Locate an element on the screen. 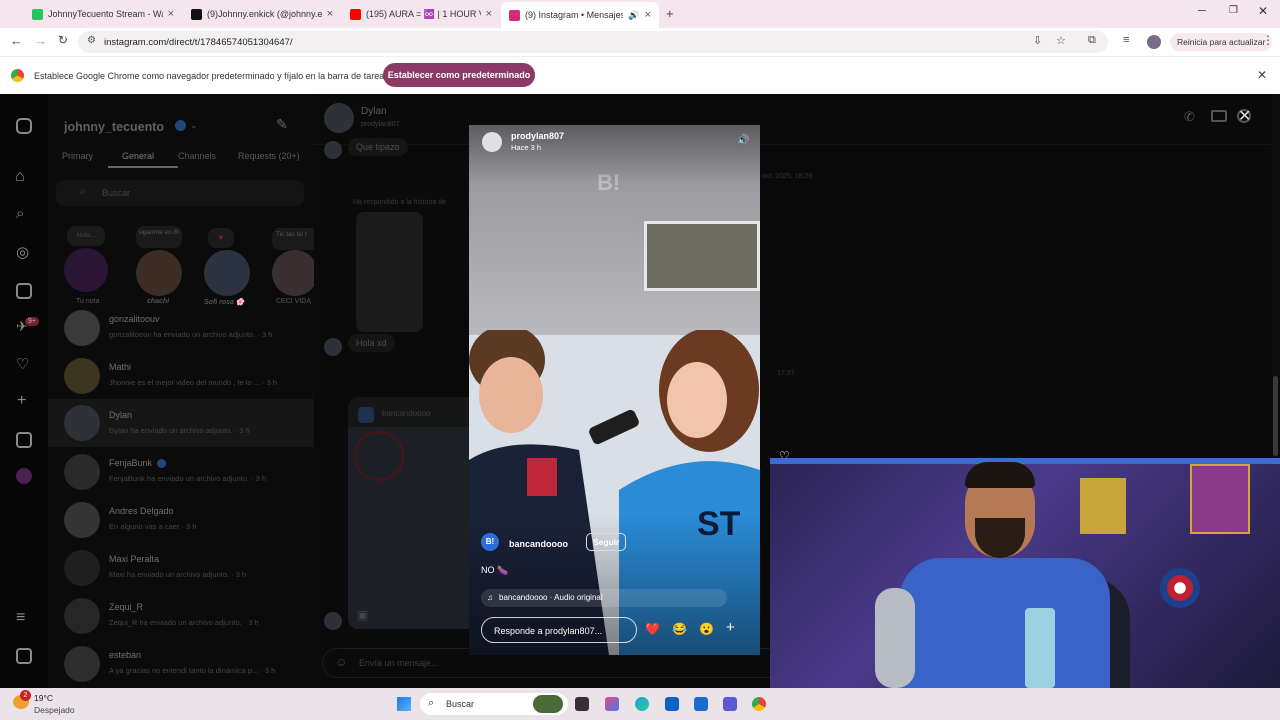 This screenshot has width=1280, height=720. task-view-icon is located at coordinates (582, 704).